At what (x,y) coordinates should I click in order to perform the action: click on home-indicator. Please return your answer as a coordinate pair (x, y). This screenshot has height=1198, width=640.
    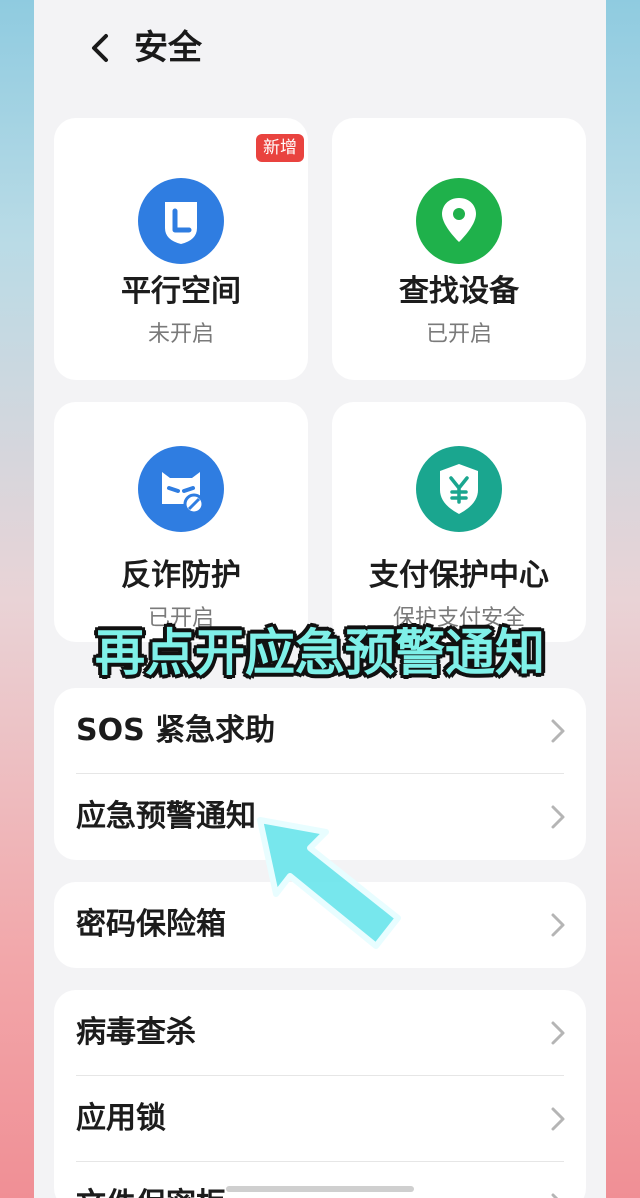
    Looking at the image, I should click on (320, 1189).